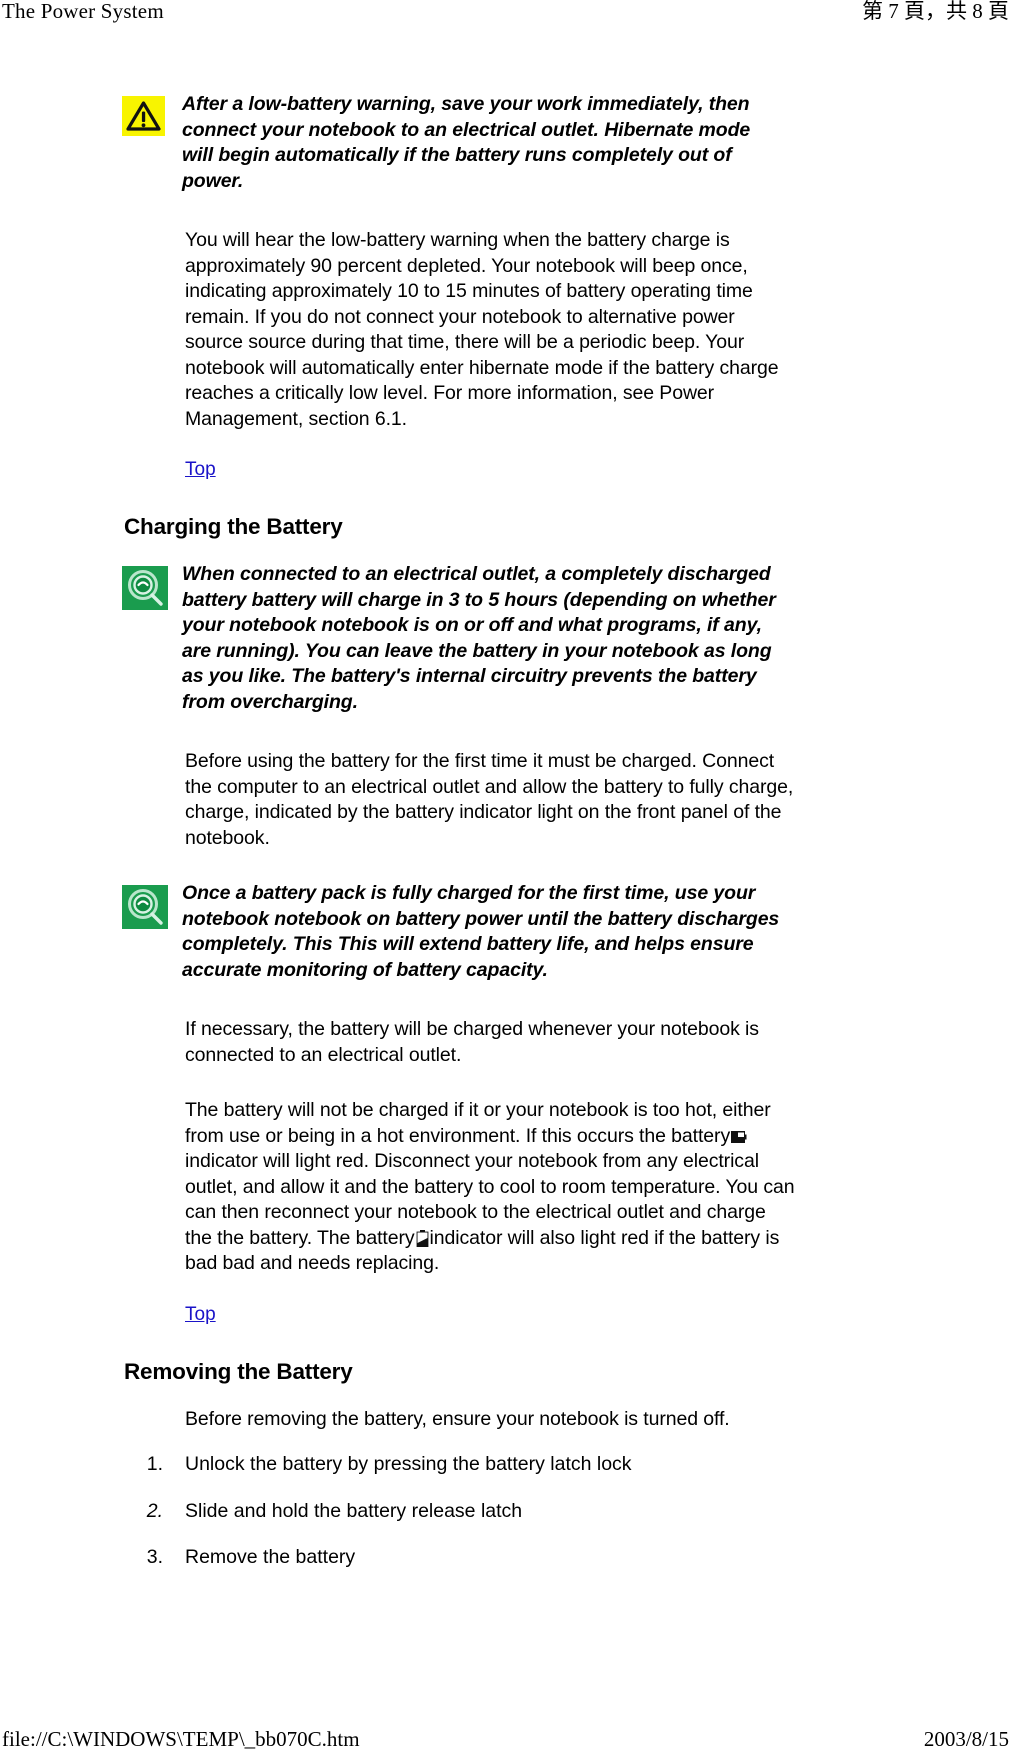 The width and height of the screenshot is (1013, 1754). I want to click on battery-indicator-vertical-icon, so click(422, 1238).